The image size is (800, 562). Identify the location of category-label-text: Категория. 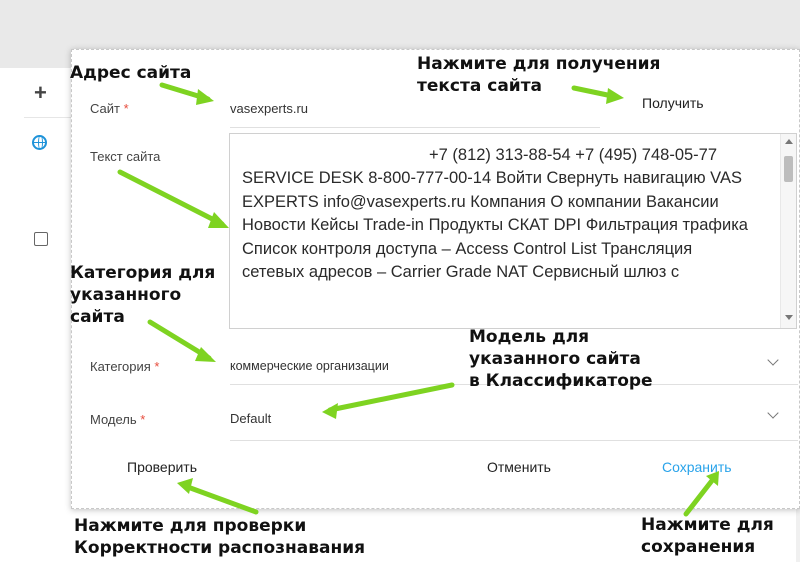
(120, 366).